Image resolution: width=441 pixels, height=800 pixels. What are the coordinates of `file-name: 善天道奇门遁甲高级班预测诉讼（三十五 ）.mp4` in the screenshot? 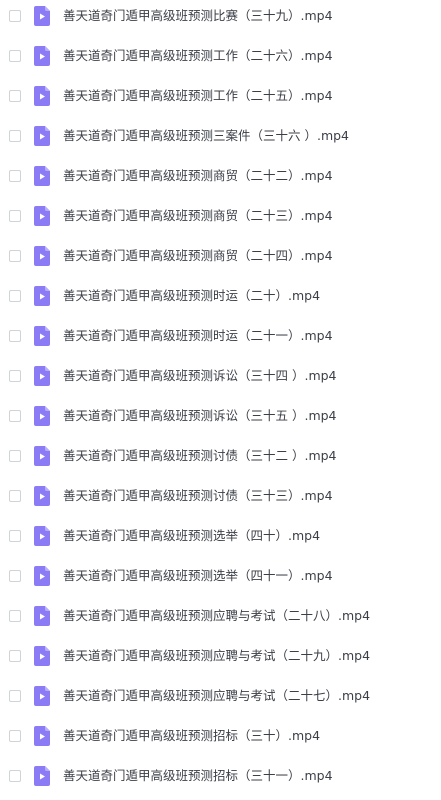 It's located at (200, 416).